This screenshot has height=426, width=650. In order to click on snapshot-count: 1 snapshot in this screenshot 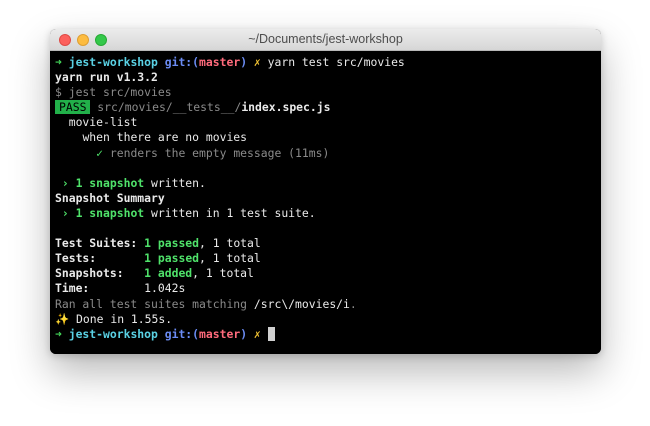, I will do `click(110, 182)`.